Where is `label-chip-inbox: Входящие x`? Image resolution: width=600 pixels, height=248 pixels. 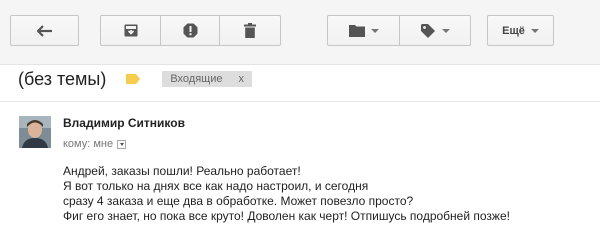
label-chip-inbox: Входящие x is located at coordinates (207, 79).